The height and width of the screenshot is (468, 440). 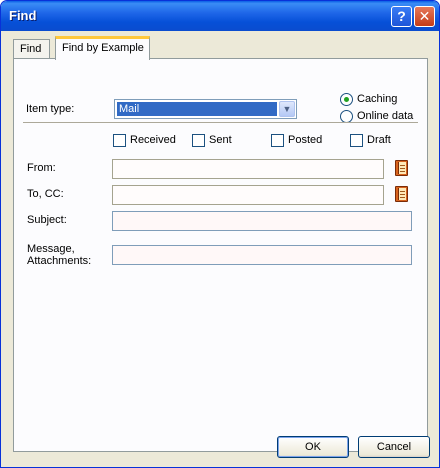 I want to click on tab-label: Find by Example, so click(x=103, y=48).